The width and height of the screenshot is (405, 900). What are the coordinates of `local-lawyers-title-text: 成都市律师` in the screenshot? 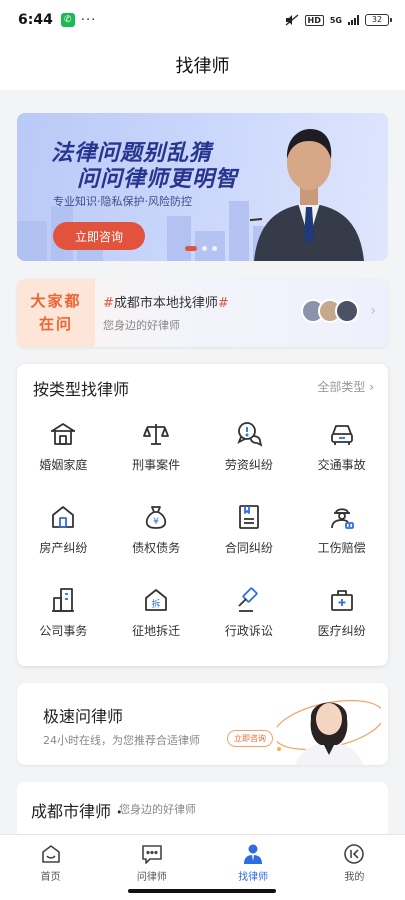 It's located at (71, 811).